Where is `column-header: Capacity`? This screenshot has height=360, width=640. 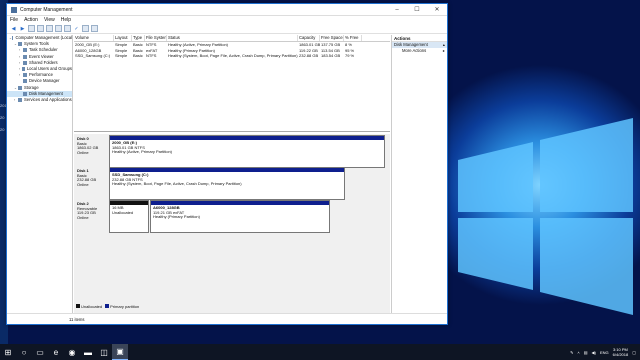 column-header: Capacity is located at coordinates (309, 38).